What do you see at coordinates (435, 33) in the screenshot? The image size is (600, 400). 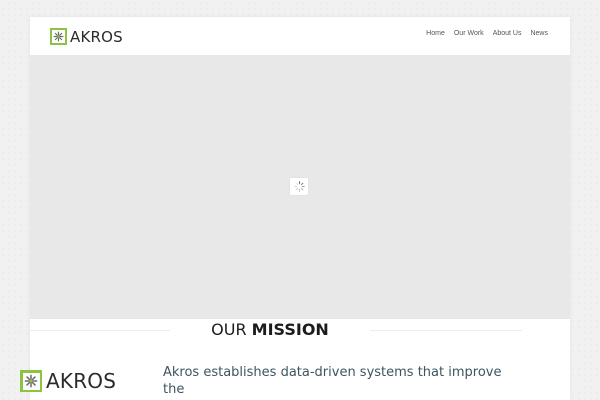 I see `nav-item-home: Home` at bounding box center [435, 33].